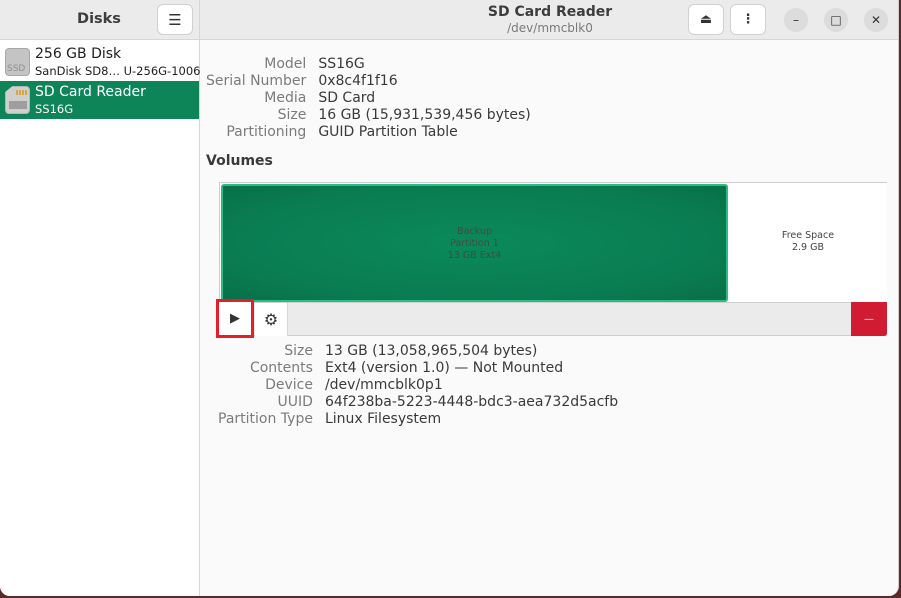 The image size is (901, 598). Describe the element at coordinates (347, 98) in the screenshot. I see `media-value: SD Card` at that location.